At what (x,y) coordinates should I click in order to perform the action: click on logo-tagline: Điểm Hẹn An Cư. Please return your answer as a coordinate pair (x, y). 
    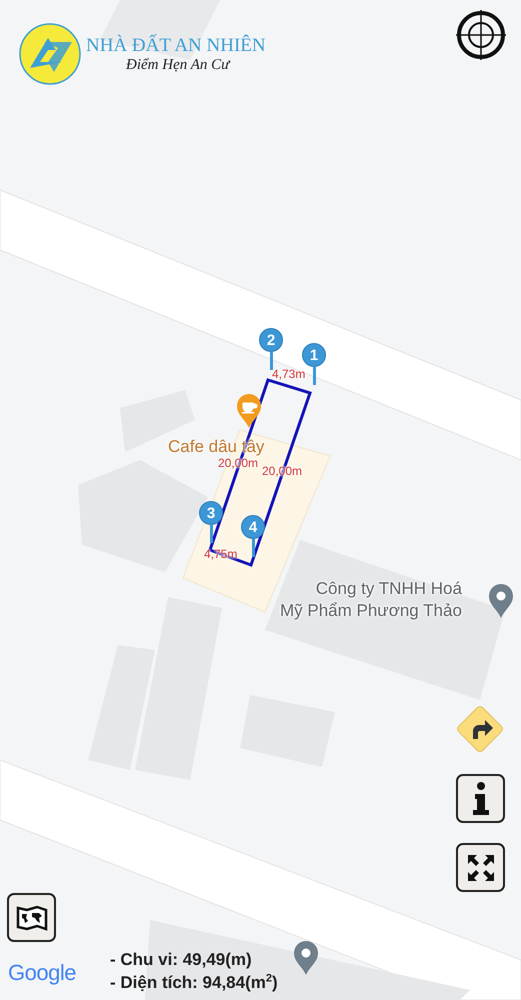
    Looking at the image, I should click on (179, 65).